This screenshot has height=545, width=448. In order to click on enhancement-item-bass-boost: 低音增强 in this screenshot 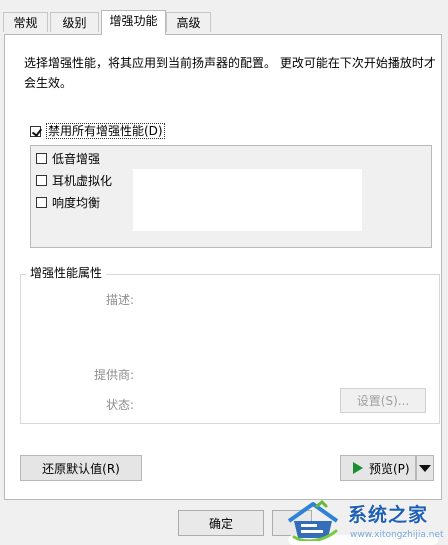, I will do `click(68, 158)`.